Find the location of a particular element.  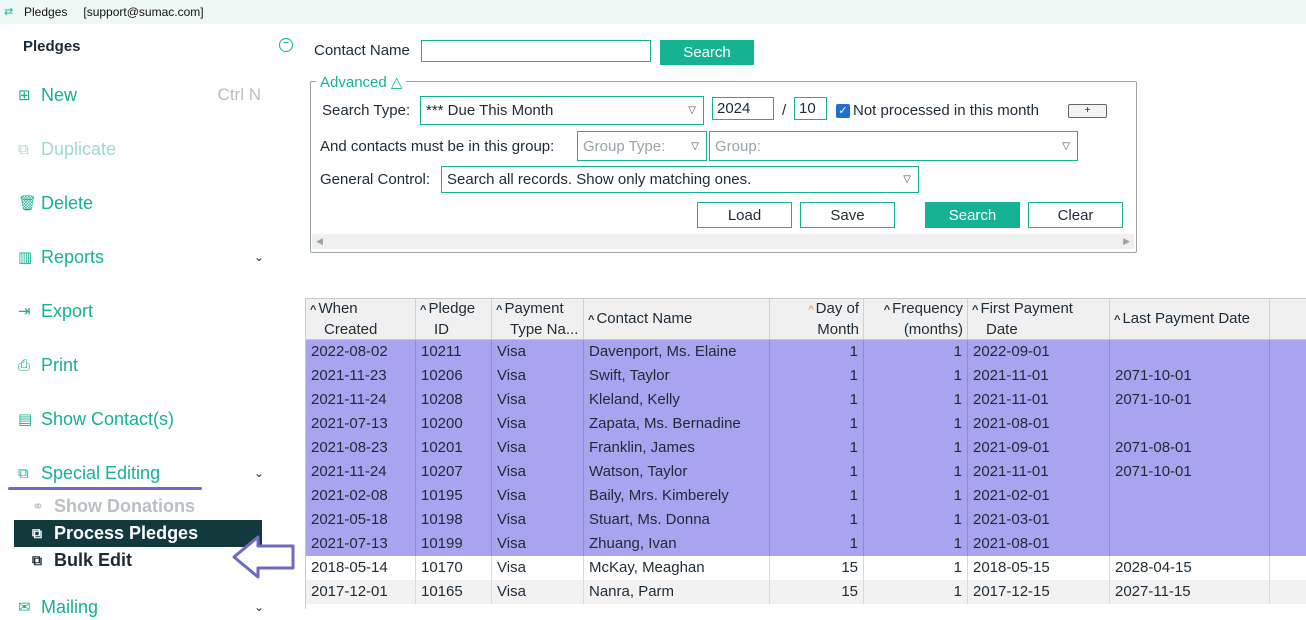

sidebar-item-show-contacts: ▤ Show Contact(s) is located at coordinates (143, 419).